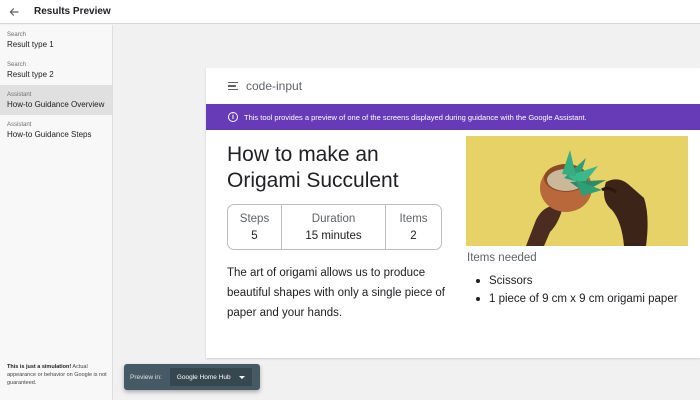 The height and width of the screenshot is (400, 700). I want to click on menu-icon, so click(233, 86).